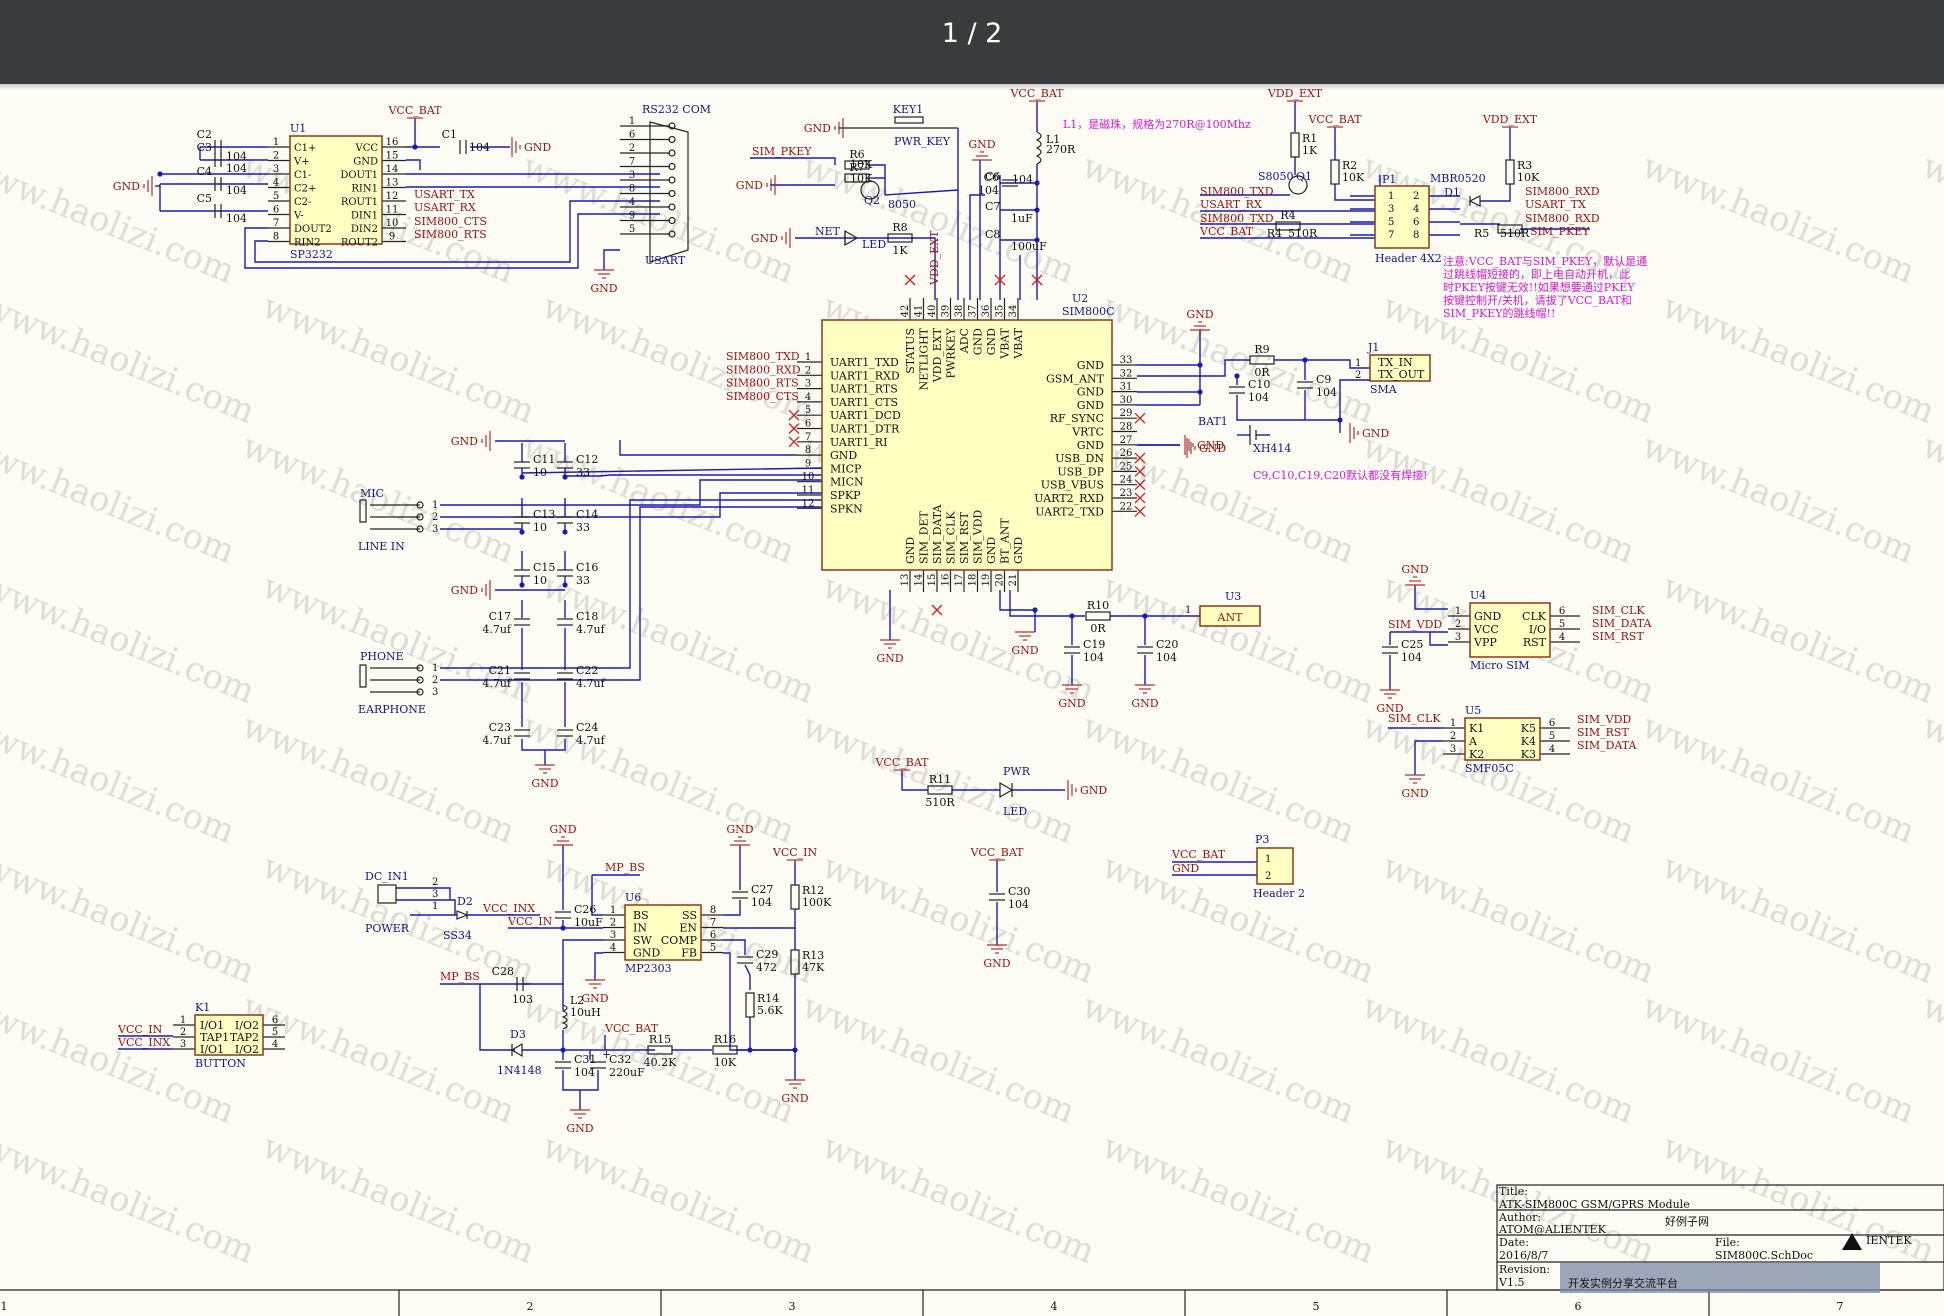 This screenshot has height=1316, width=1944. What do you see at coordinates (899, 227) in the screenshot?
I see `resistor-ref: R8` at bounding box center [899, 227].